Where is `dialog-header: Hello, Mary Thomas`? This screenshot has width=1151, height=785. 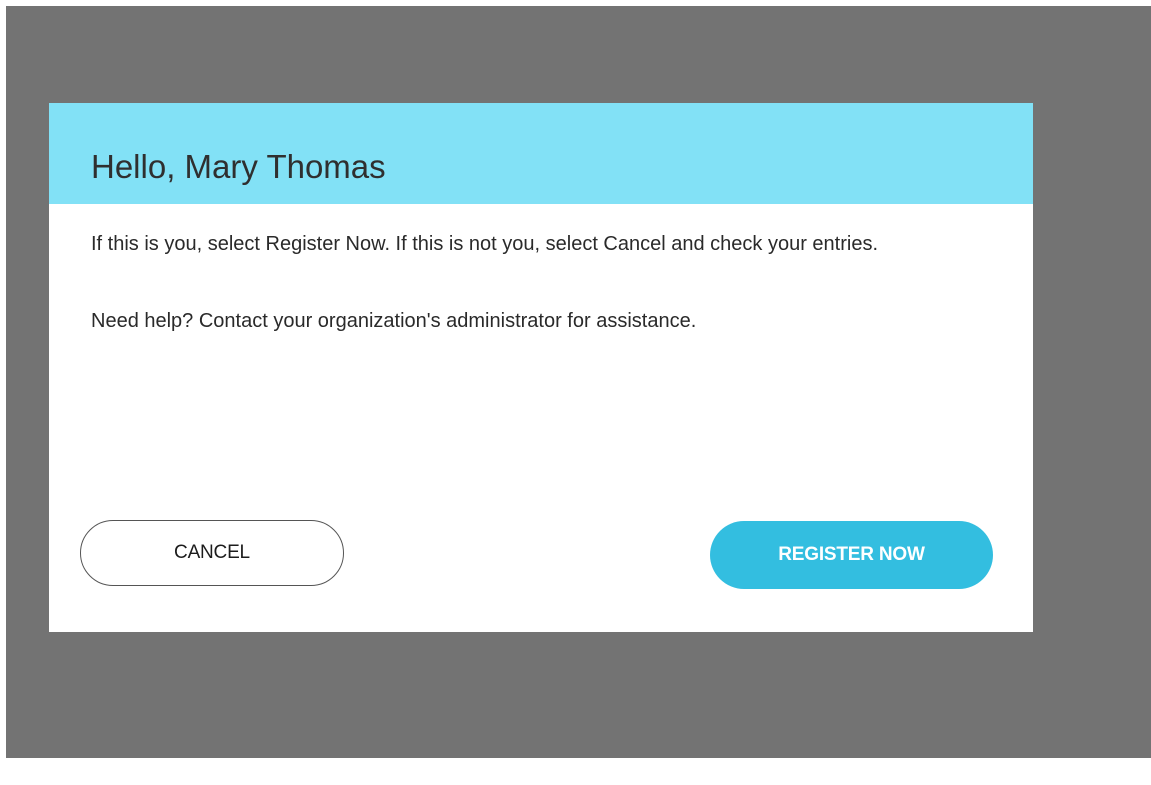
dialog-header: Hello, Mary Thomas is located at coordinates (541, 153).